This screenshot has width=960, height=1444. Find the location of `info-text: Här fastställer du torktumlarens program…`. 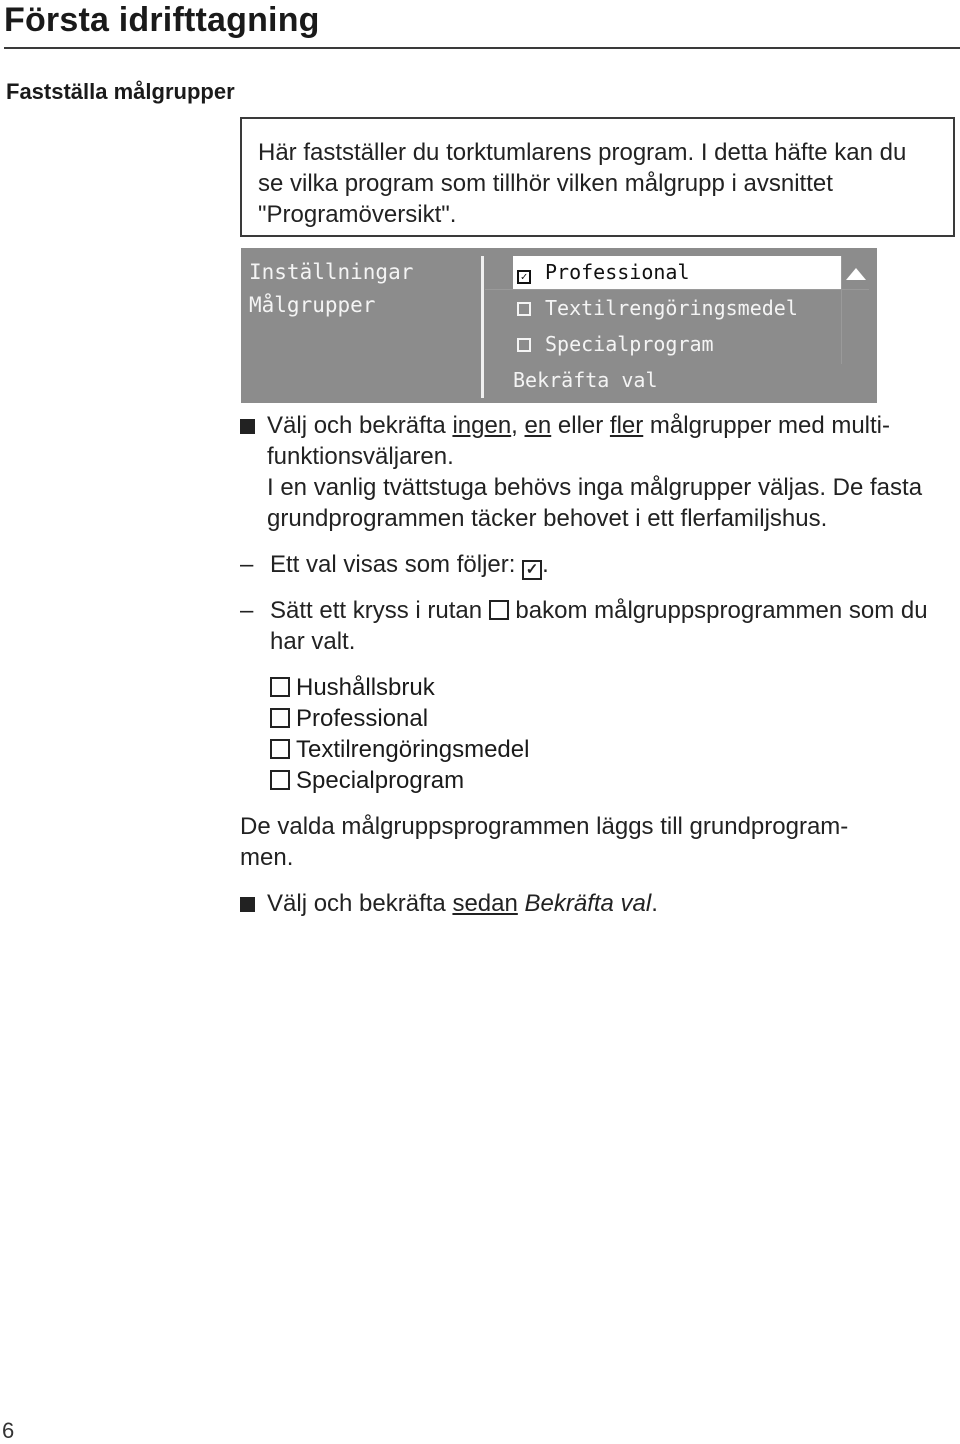

info-text: Här fastställer du torktumlarens program… is located at coordinates (582, 183).